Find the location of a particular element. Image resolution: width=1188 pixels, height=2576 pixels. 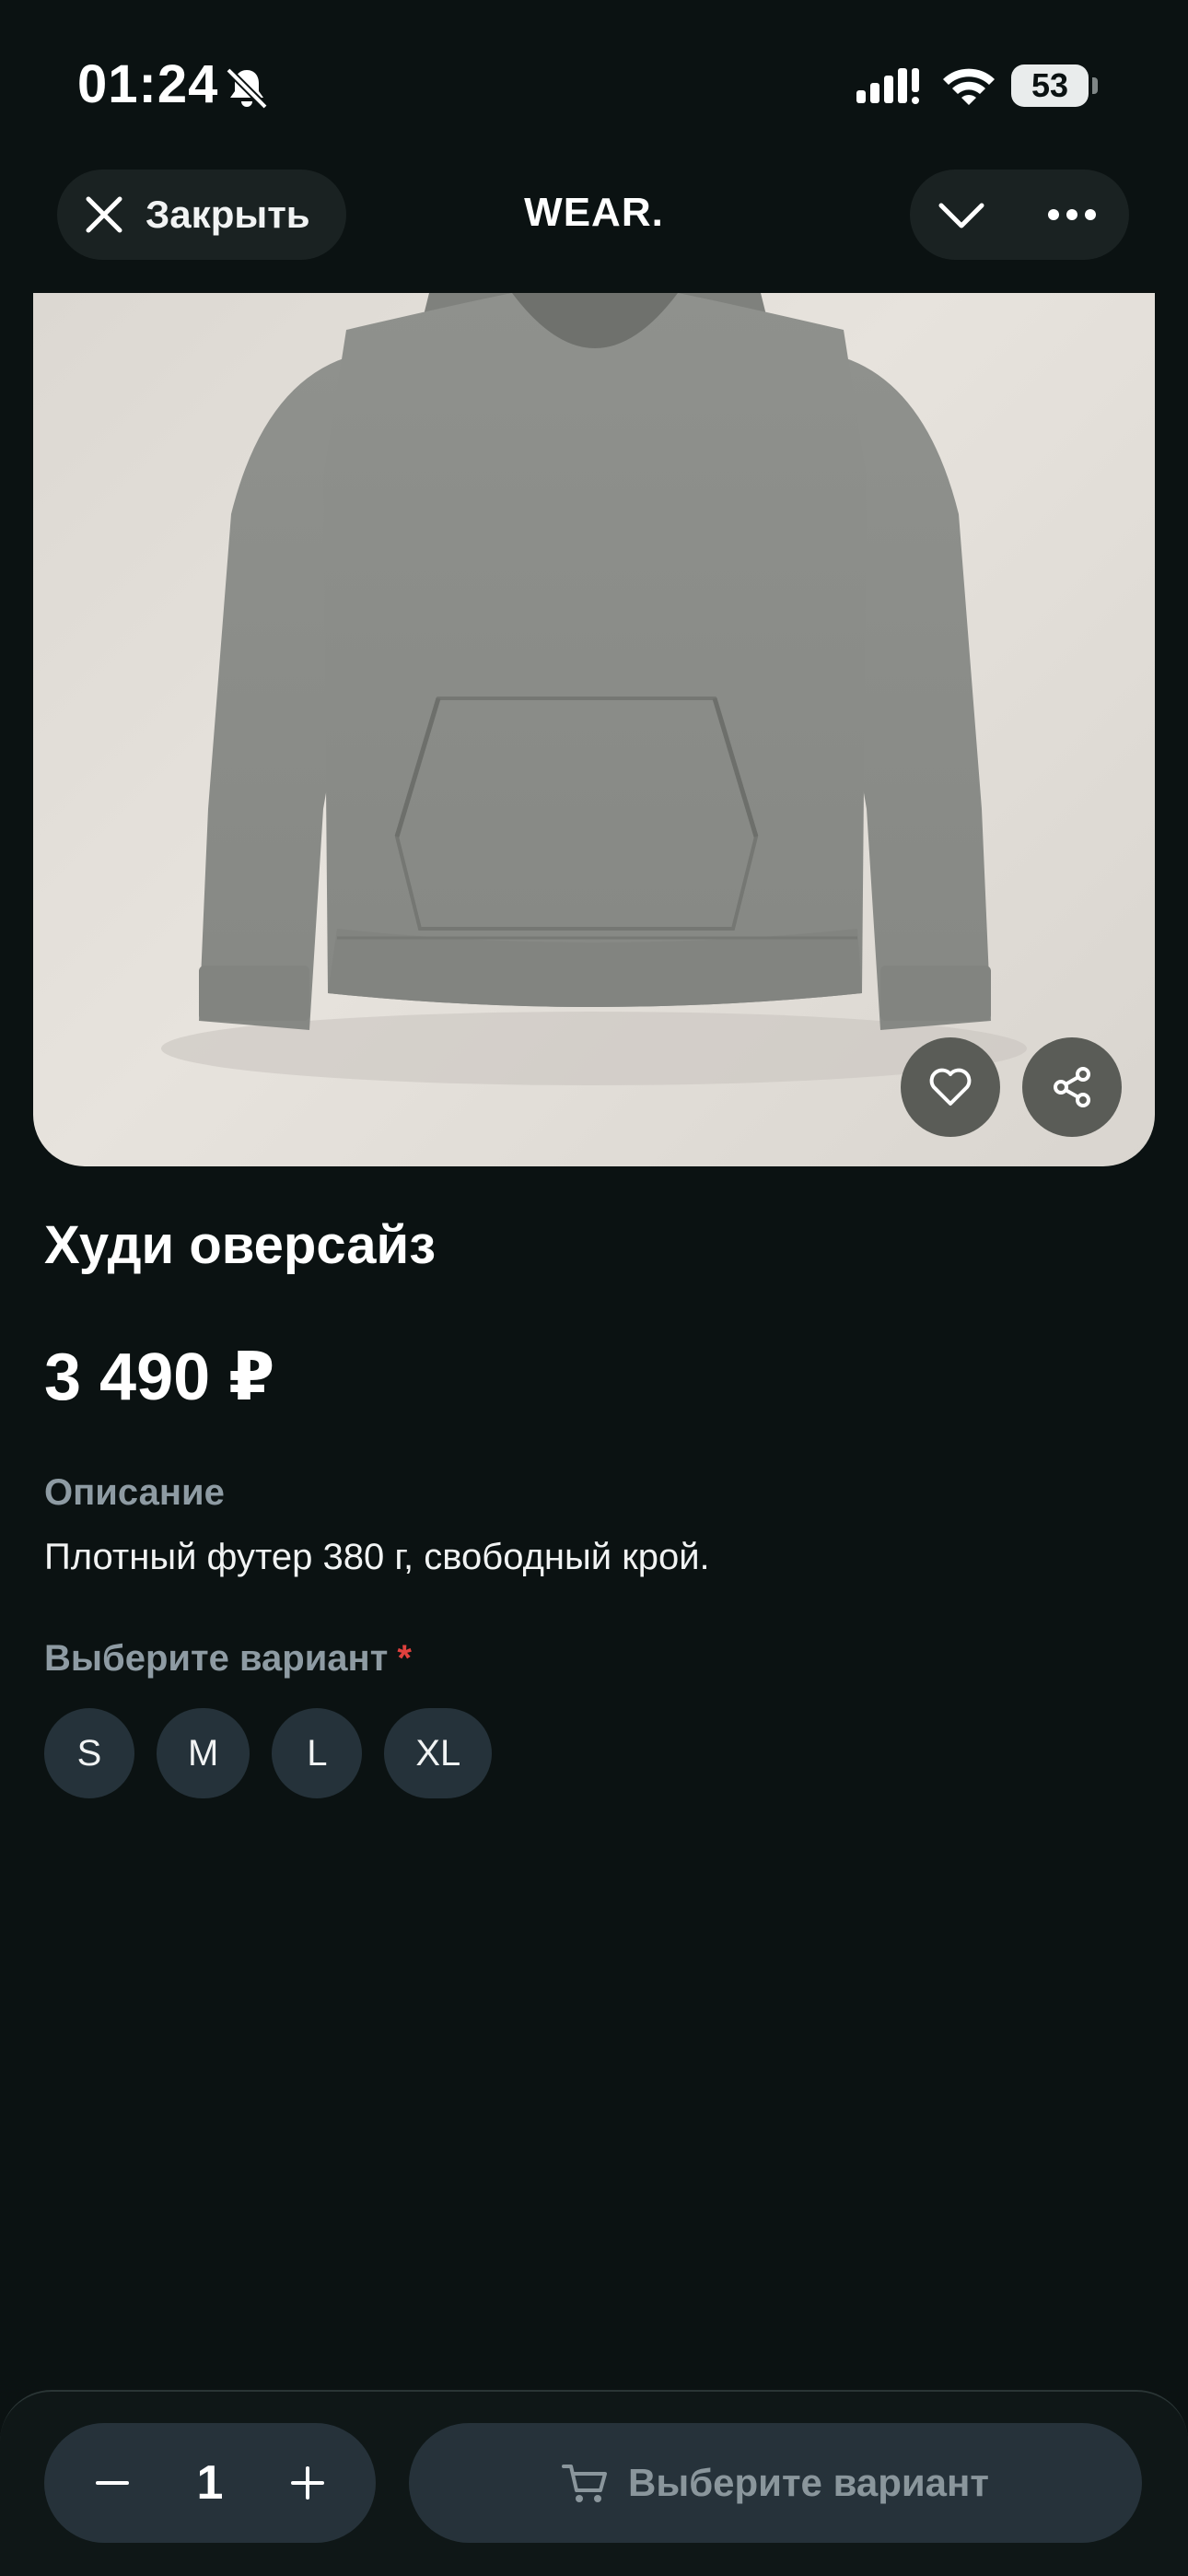

cta-label: Выберите вариант is located at coordinates (808, 2482).